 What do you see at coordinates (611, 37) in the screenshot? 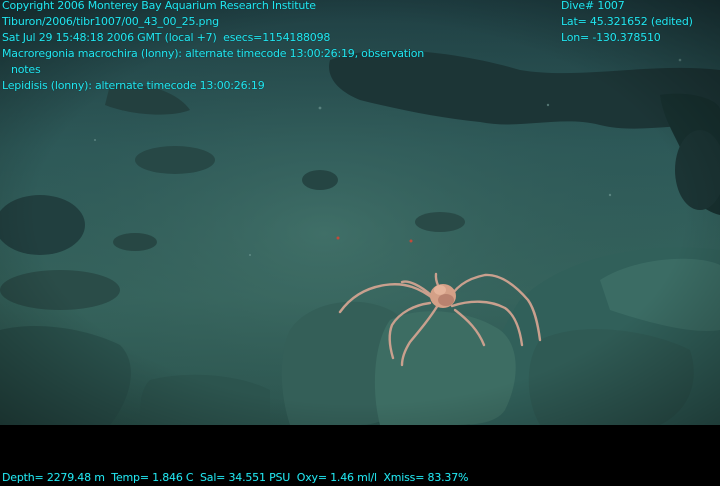
I see `longitude: Lon= -130.378510` at bounding box center [611, 37].